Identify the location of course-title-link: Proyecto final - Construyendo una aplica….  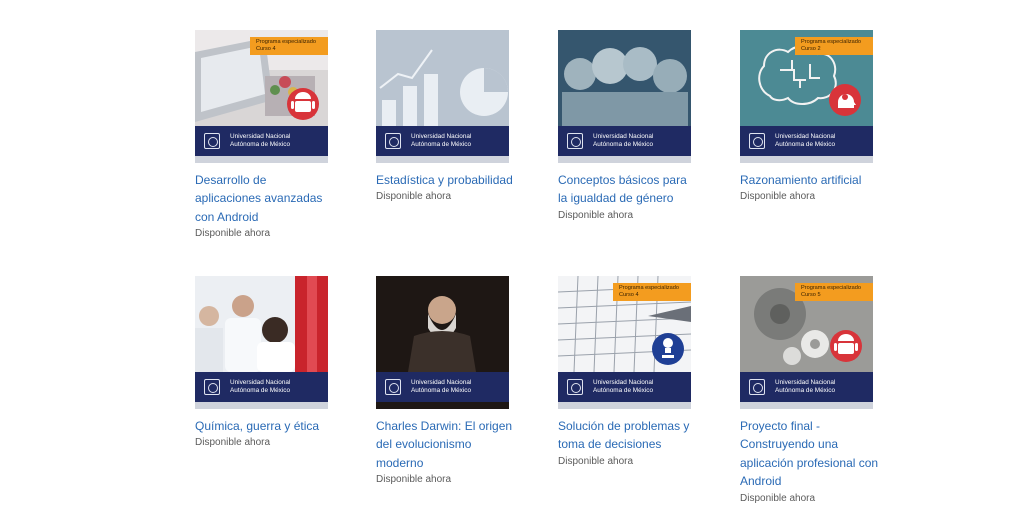
(810, 454).